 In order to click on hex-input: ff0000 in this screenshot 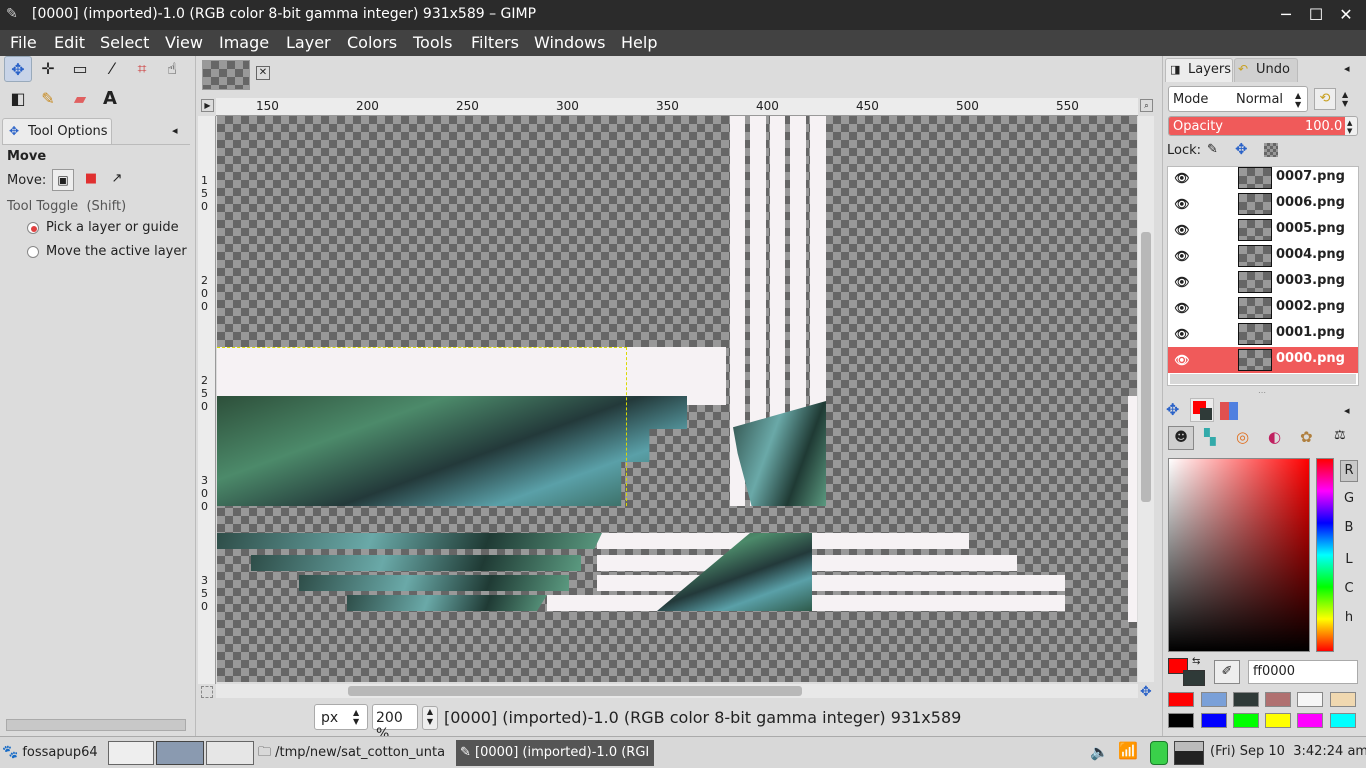, I will do `click(1303, 672)`.